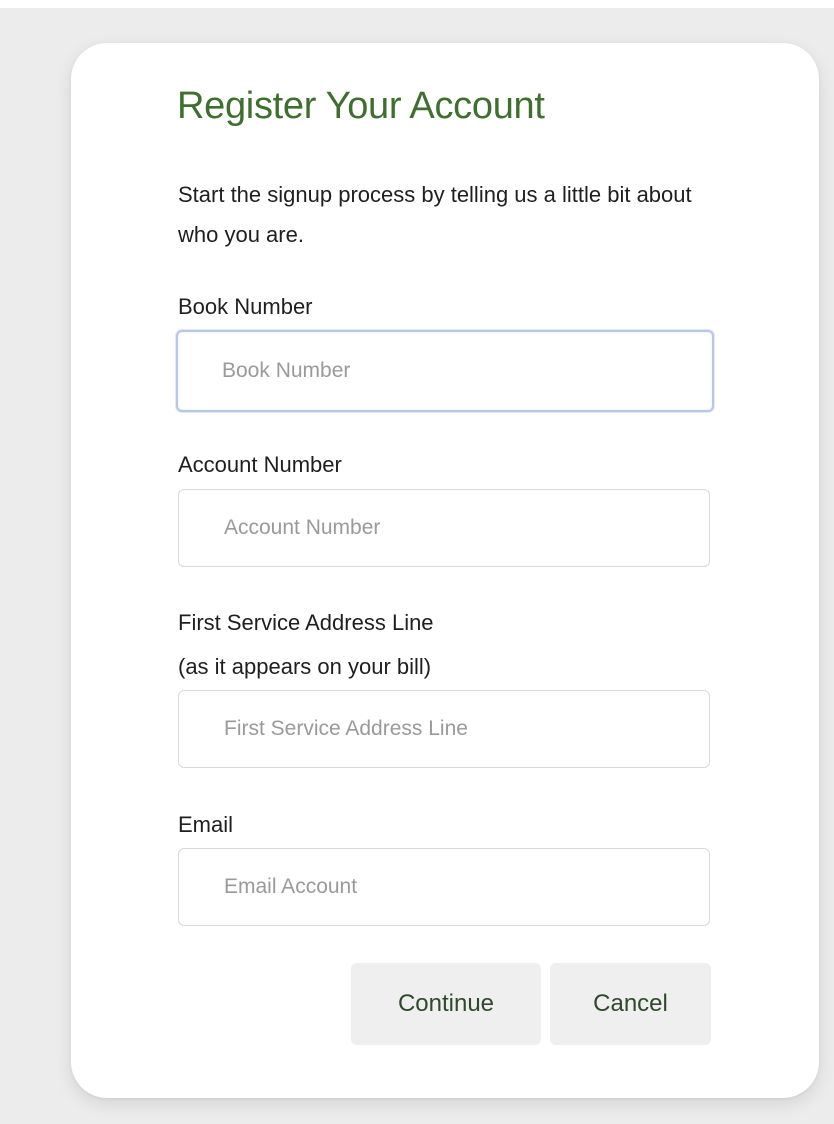 The height and width of the screenshot is (1124, 834). Describe the element at coordinates (630, 1004) in the screenshot. I see `cancel-button: Cancel` at that location.